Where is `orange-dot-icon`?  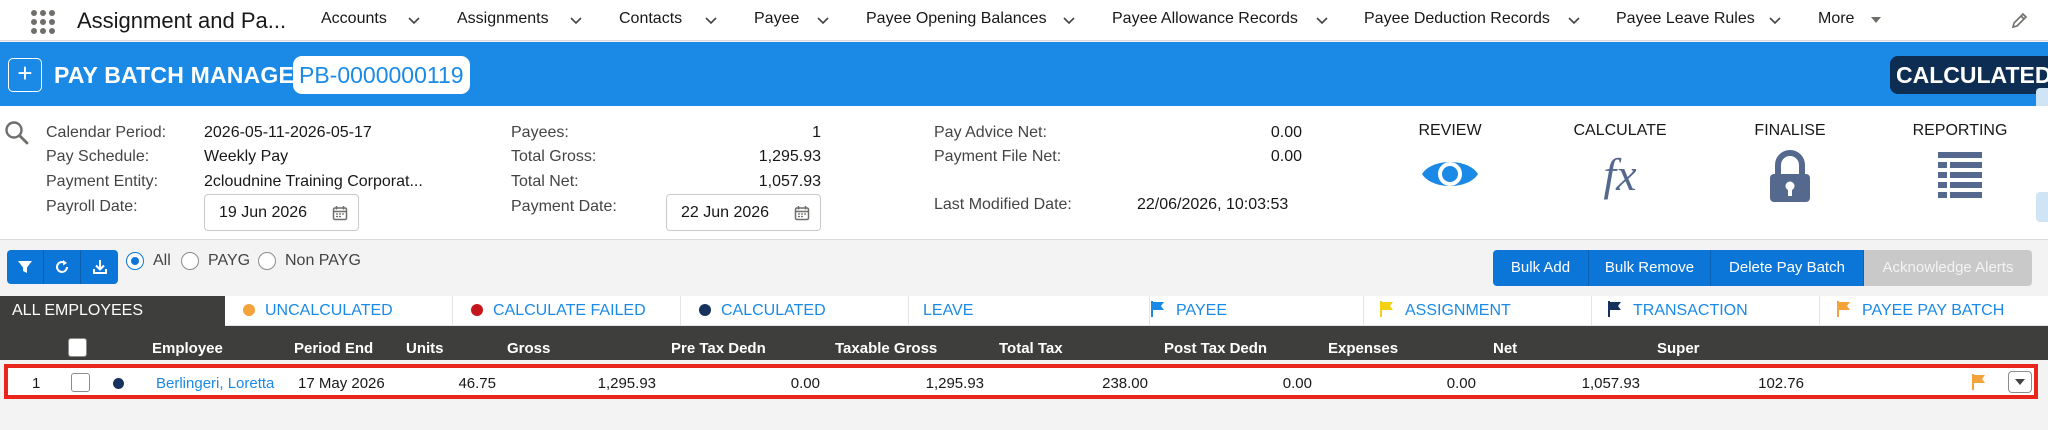
orange-dot-icon is located at coordinates (249, 310).